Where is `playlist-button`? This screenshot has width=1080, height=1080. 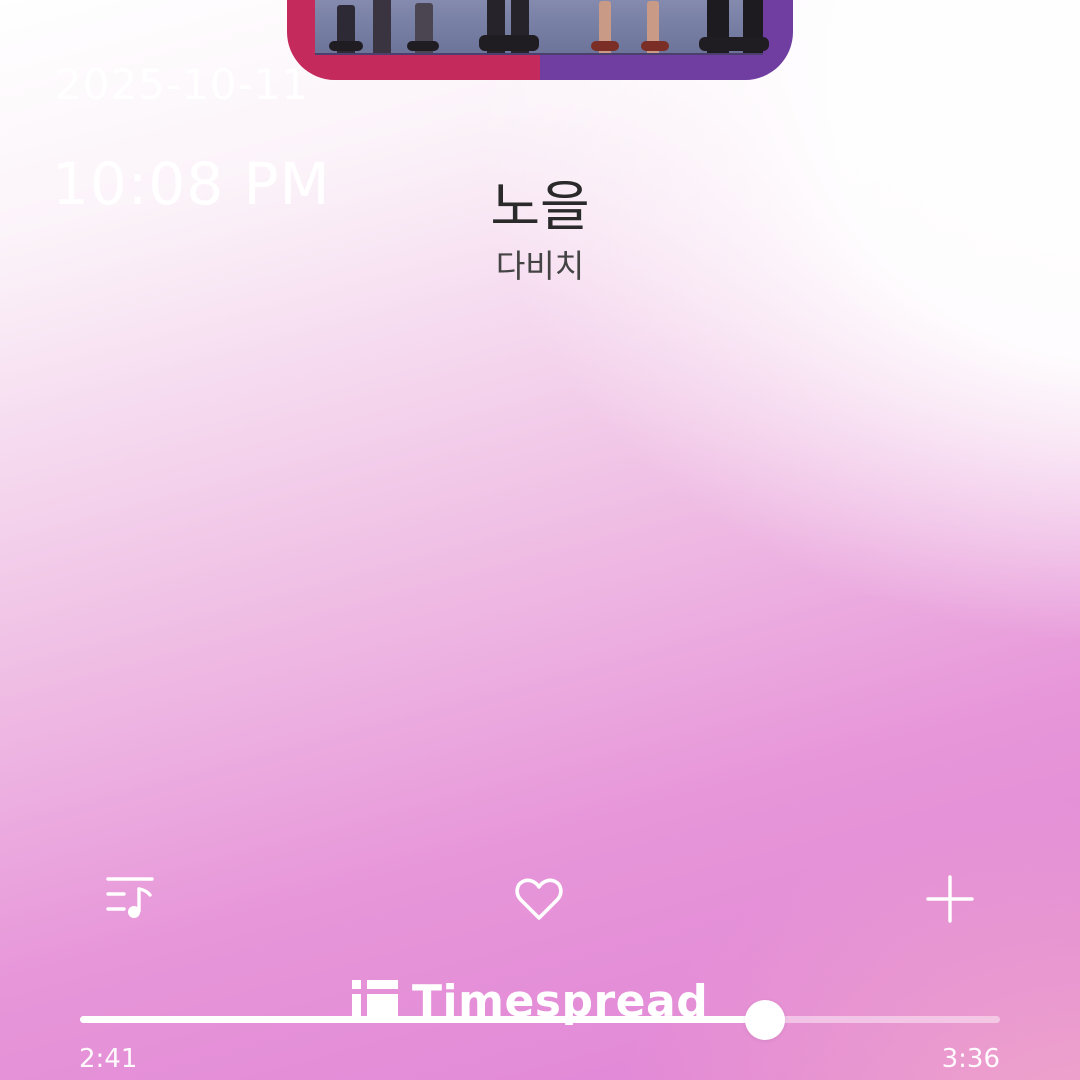 playlist-button is located at coordinates (130, 899).